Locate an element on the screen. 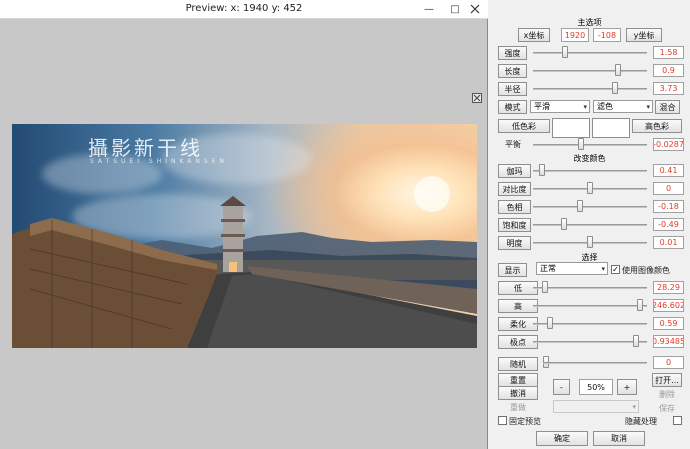 The width and height of the screenshot is (690, 449). select-slider-value-3: 0.93485 is located at coordinates (668, 341).